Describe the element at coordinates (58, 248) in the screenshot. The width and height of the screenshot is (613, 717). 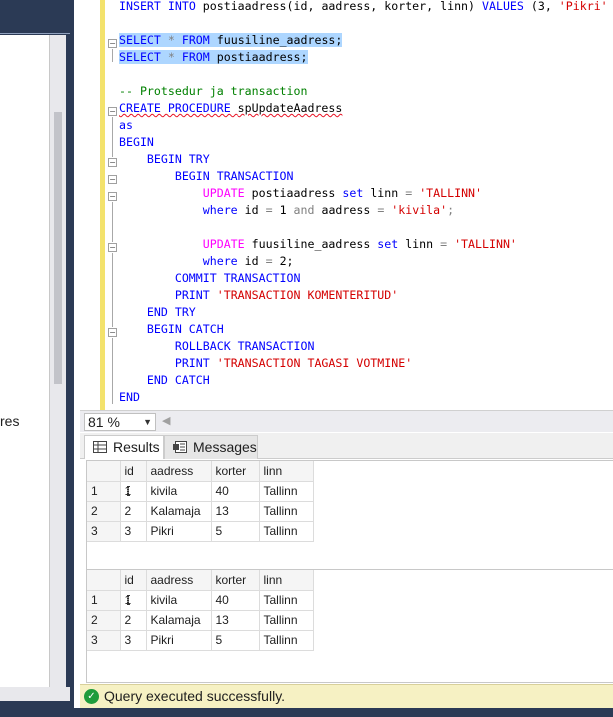
I see `object-explorer-scroll-thumb` at that location.